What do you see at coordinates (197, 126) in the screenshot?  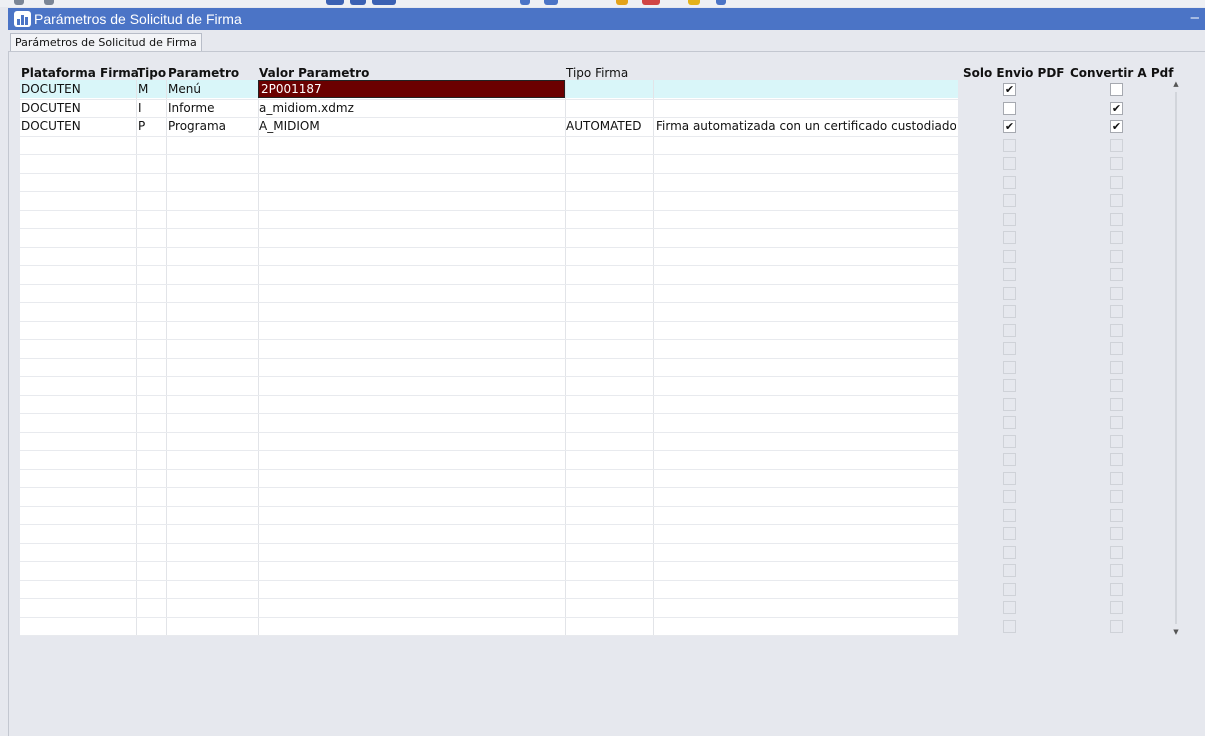 I see `cell-parametro: Programa` at bounding box center [197, 126].